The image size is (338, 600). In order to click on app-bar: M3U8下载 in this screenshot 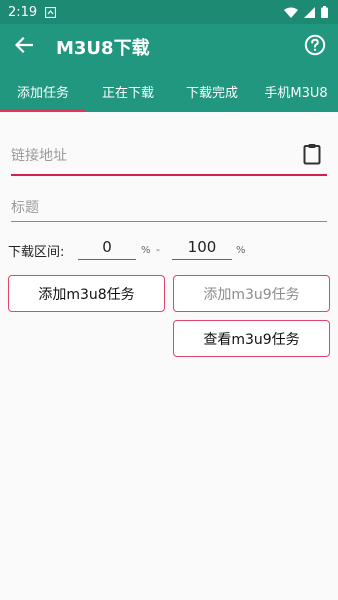, I will do `click(169, 47)`.